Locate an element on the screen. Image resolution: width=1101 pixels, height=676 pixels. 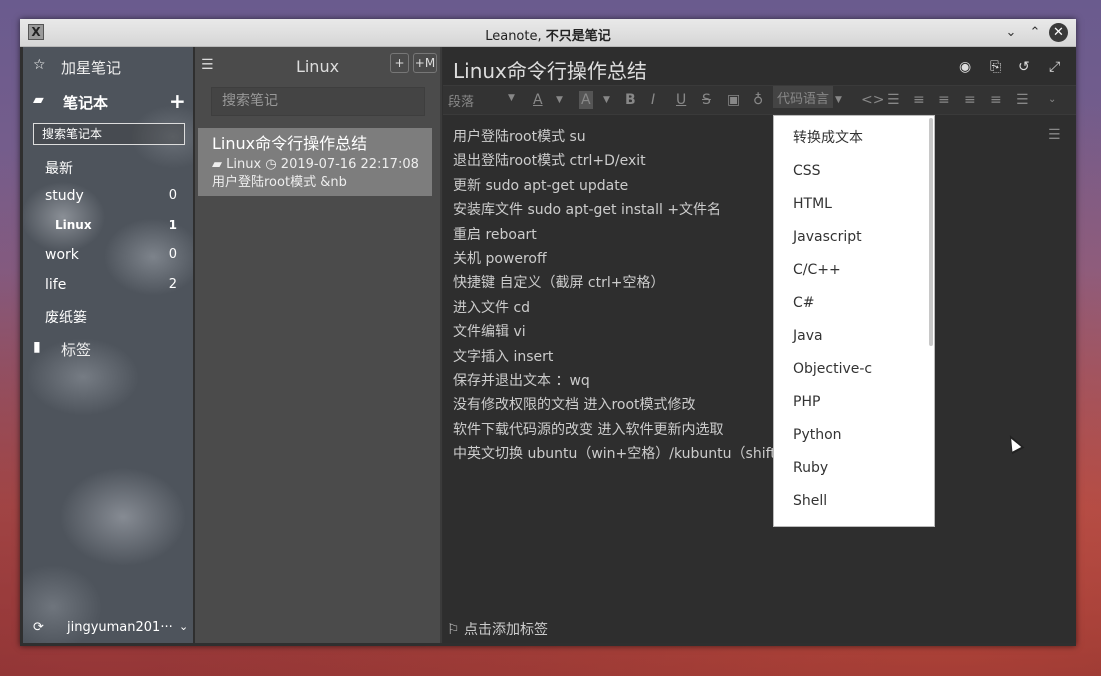
content-line: 文字插入 insert is located at coordinates (503, 356).